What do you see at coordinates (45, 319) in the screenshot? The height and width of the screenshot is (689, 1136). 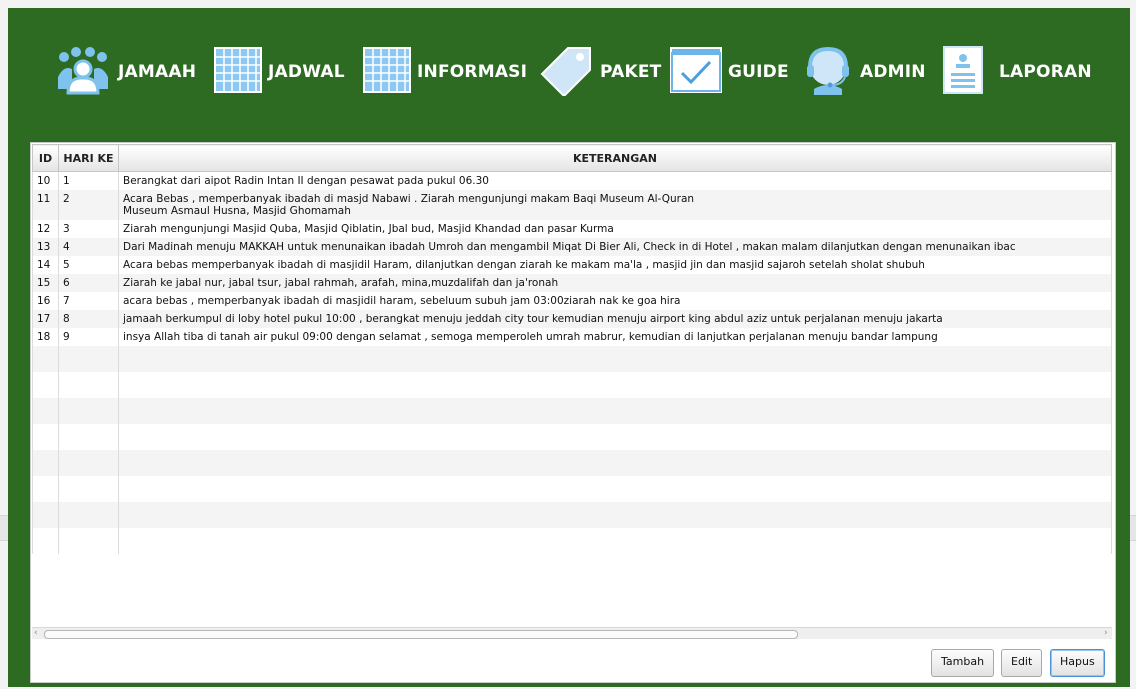 I see `cell-id: 17` at bounding box center [45, 319].